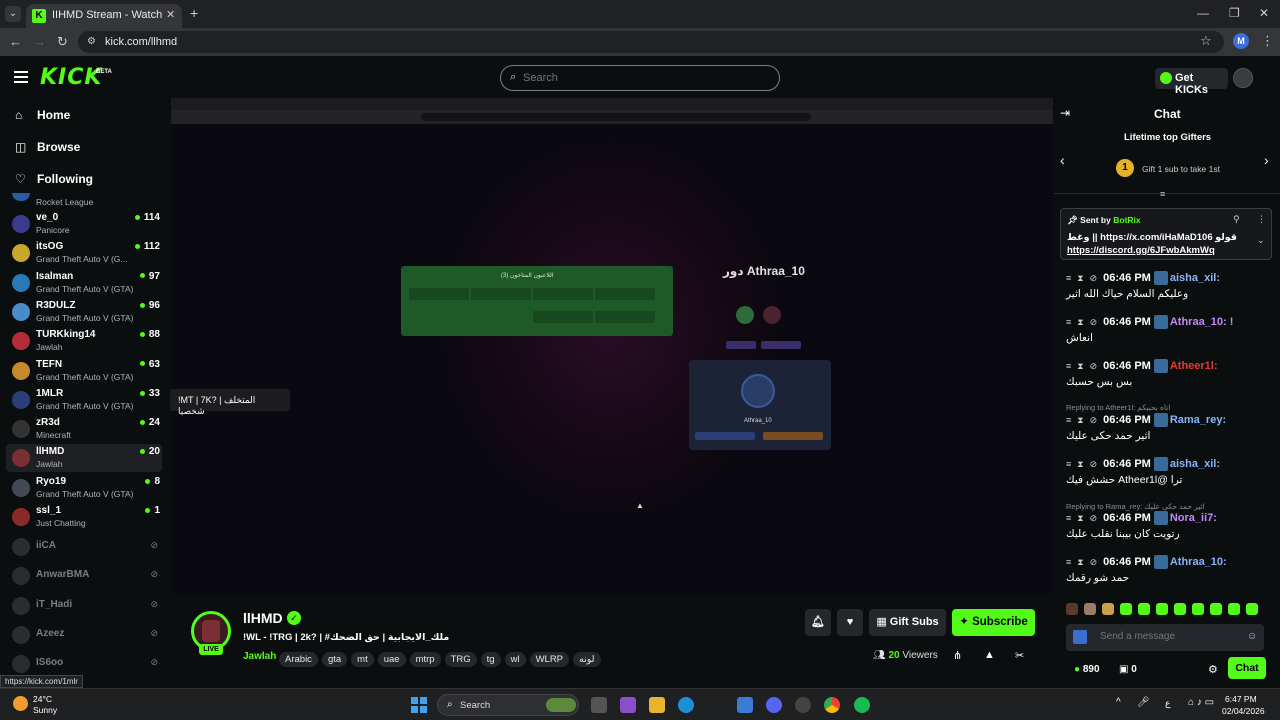 This screenshot has width=1280, height=720. I want to click on browser-tab: K IIHMD Stream - Watch Live on K ✕, so click(104, 16).